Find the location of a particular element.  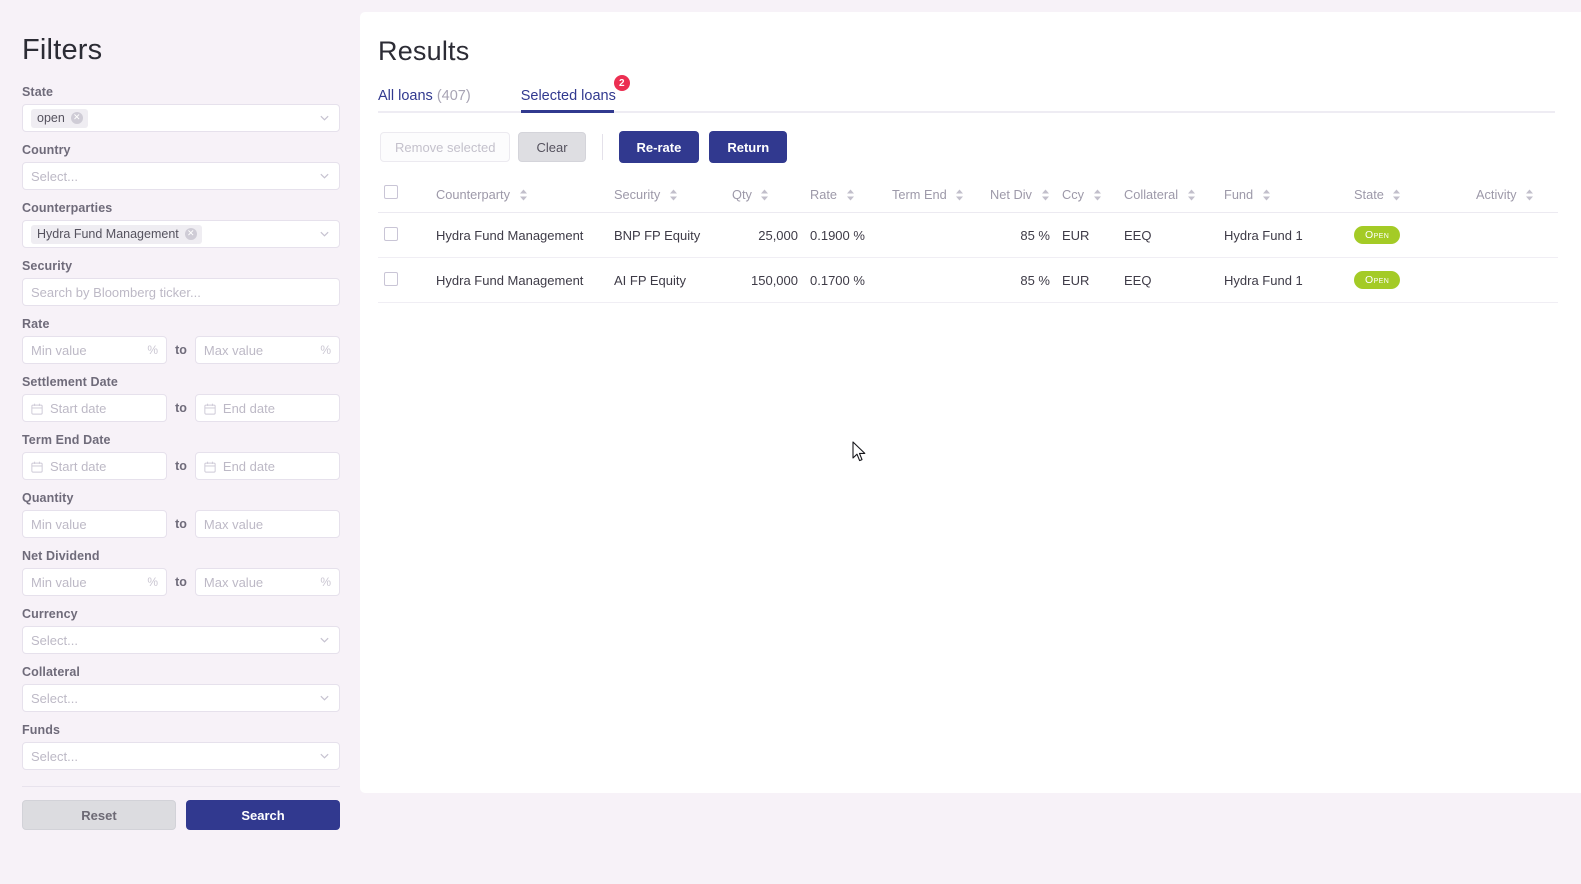

state-select: open ✕ is located at coordinates (181, 118).